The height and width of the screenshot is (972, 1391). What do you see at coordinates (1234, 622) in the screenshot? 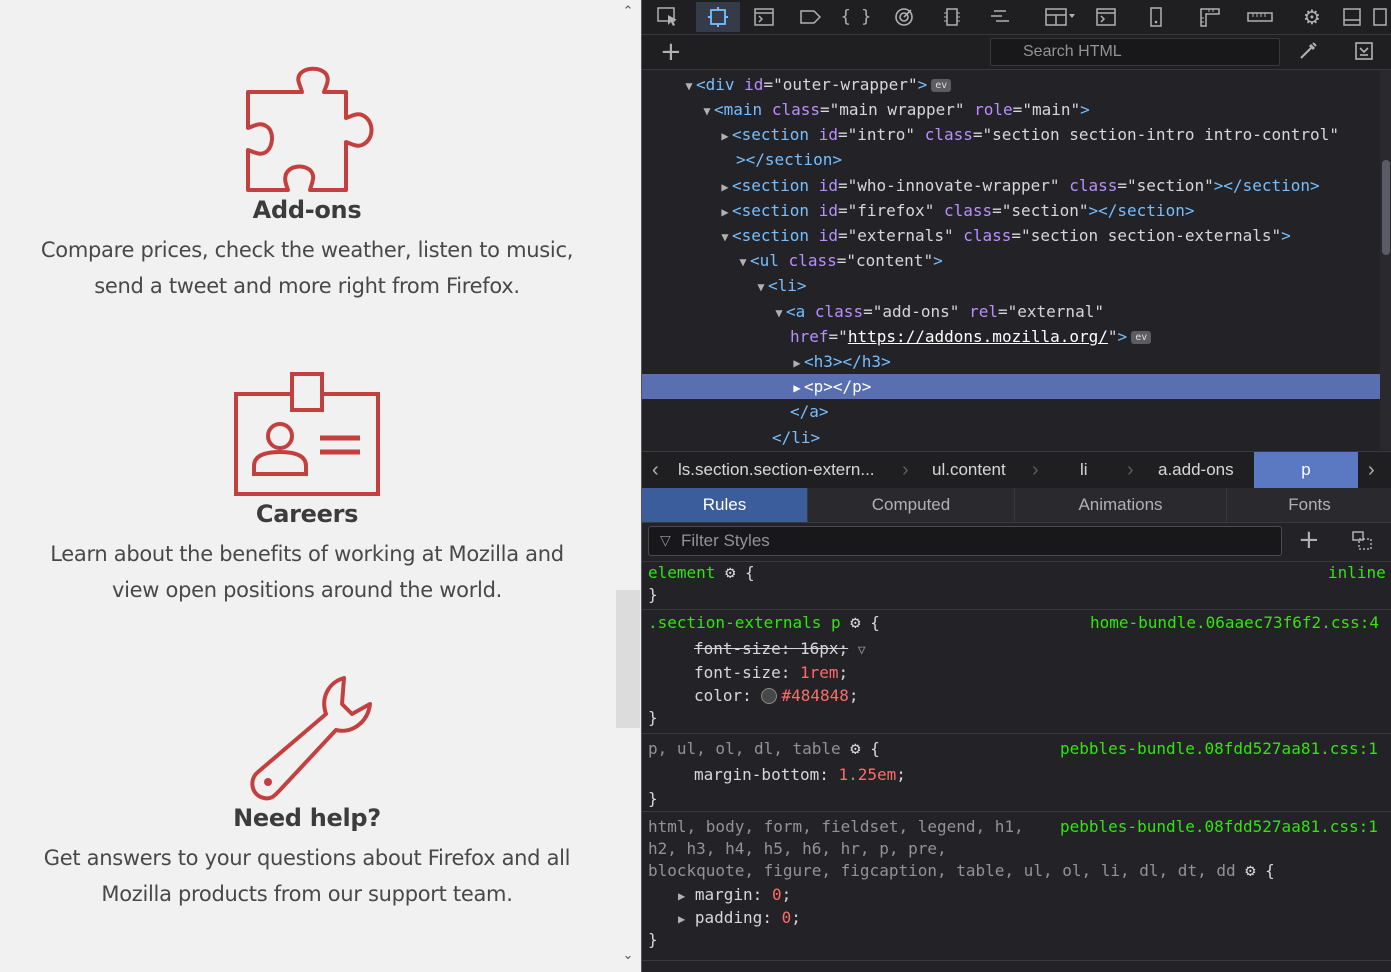
I see `rule-source-link: home-bundle.06aaec73f6f2.css:4` at bounding box center [1234, 622].